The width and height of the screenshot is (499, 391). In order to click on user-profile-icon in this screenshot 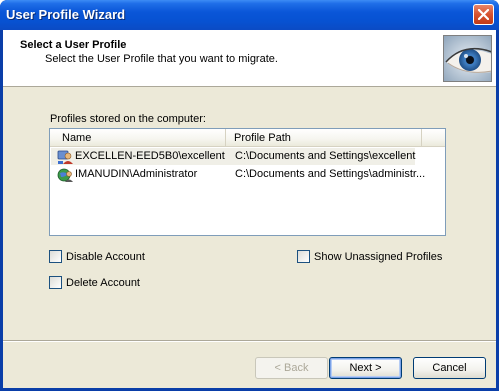, I will do `click(65, 157)`.